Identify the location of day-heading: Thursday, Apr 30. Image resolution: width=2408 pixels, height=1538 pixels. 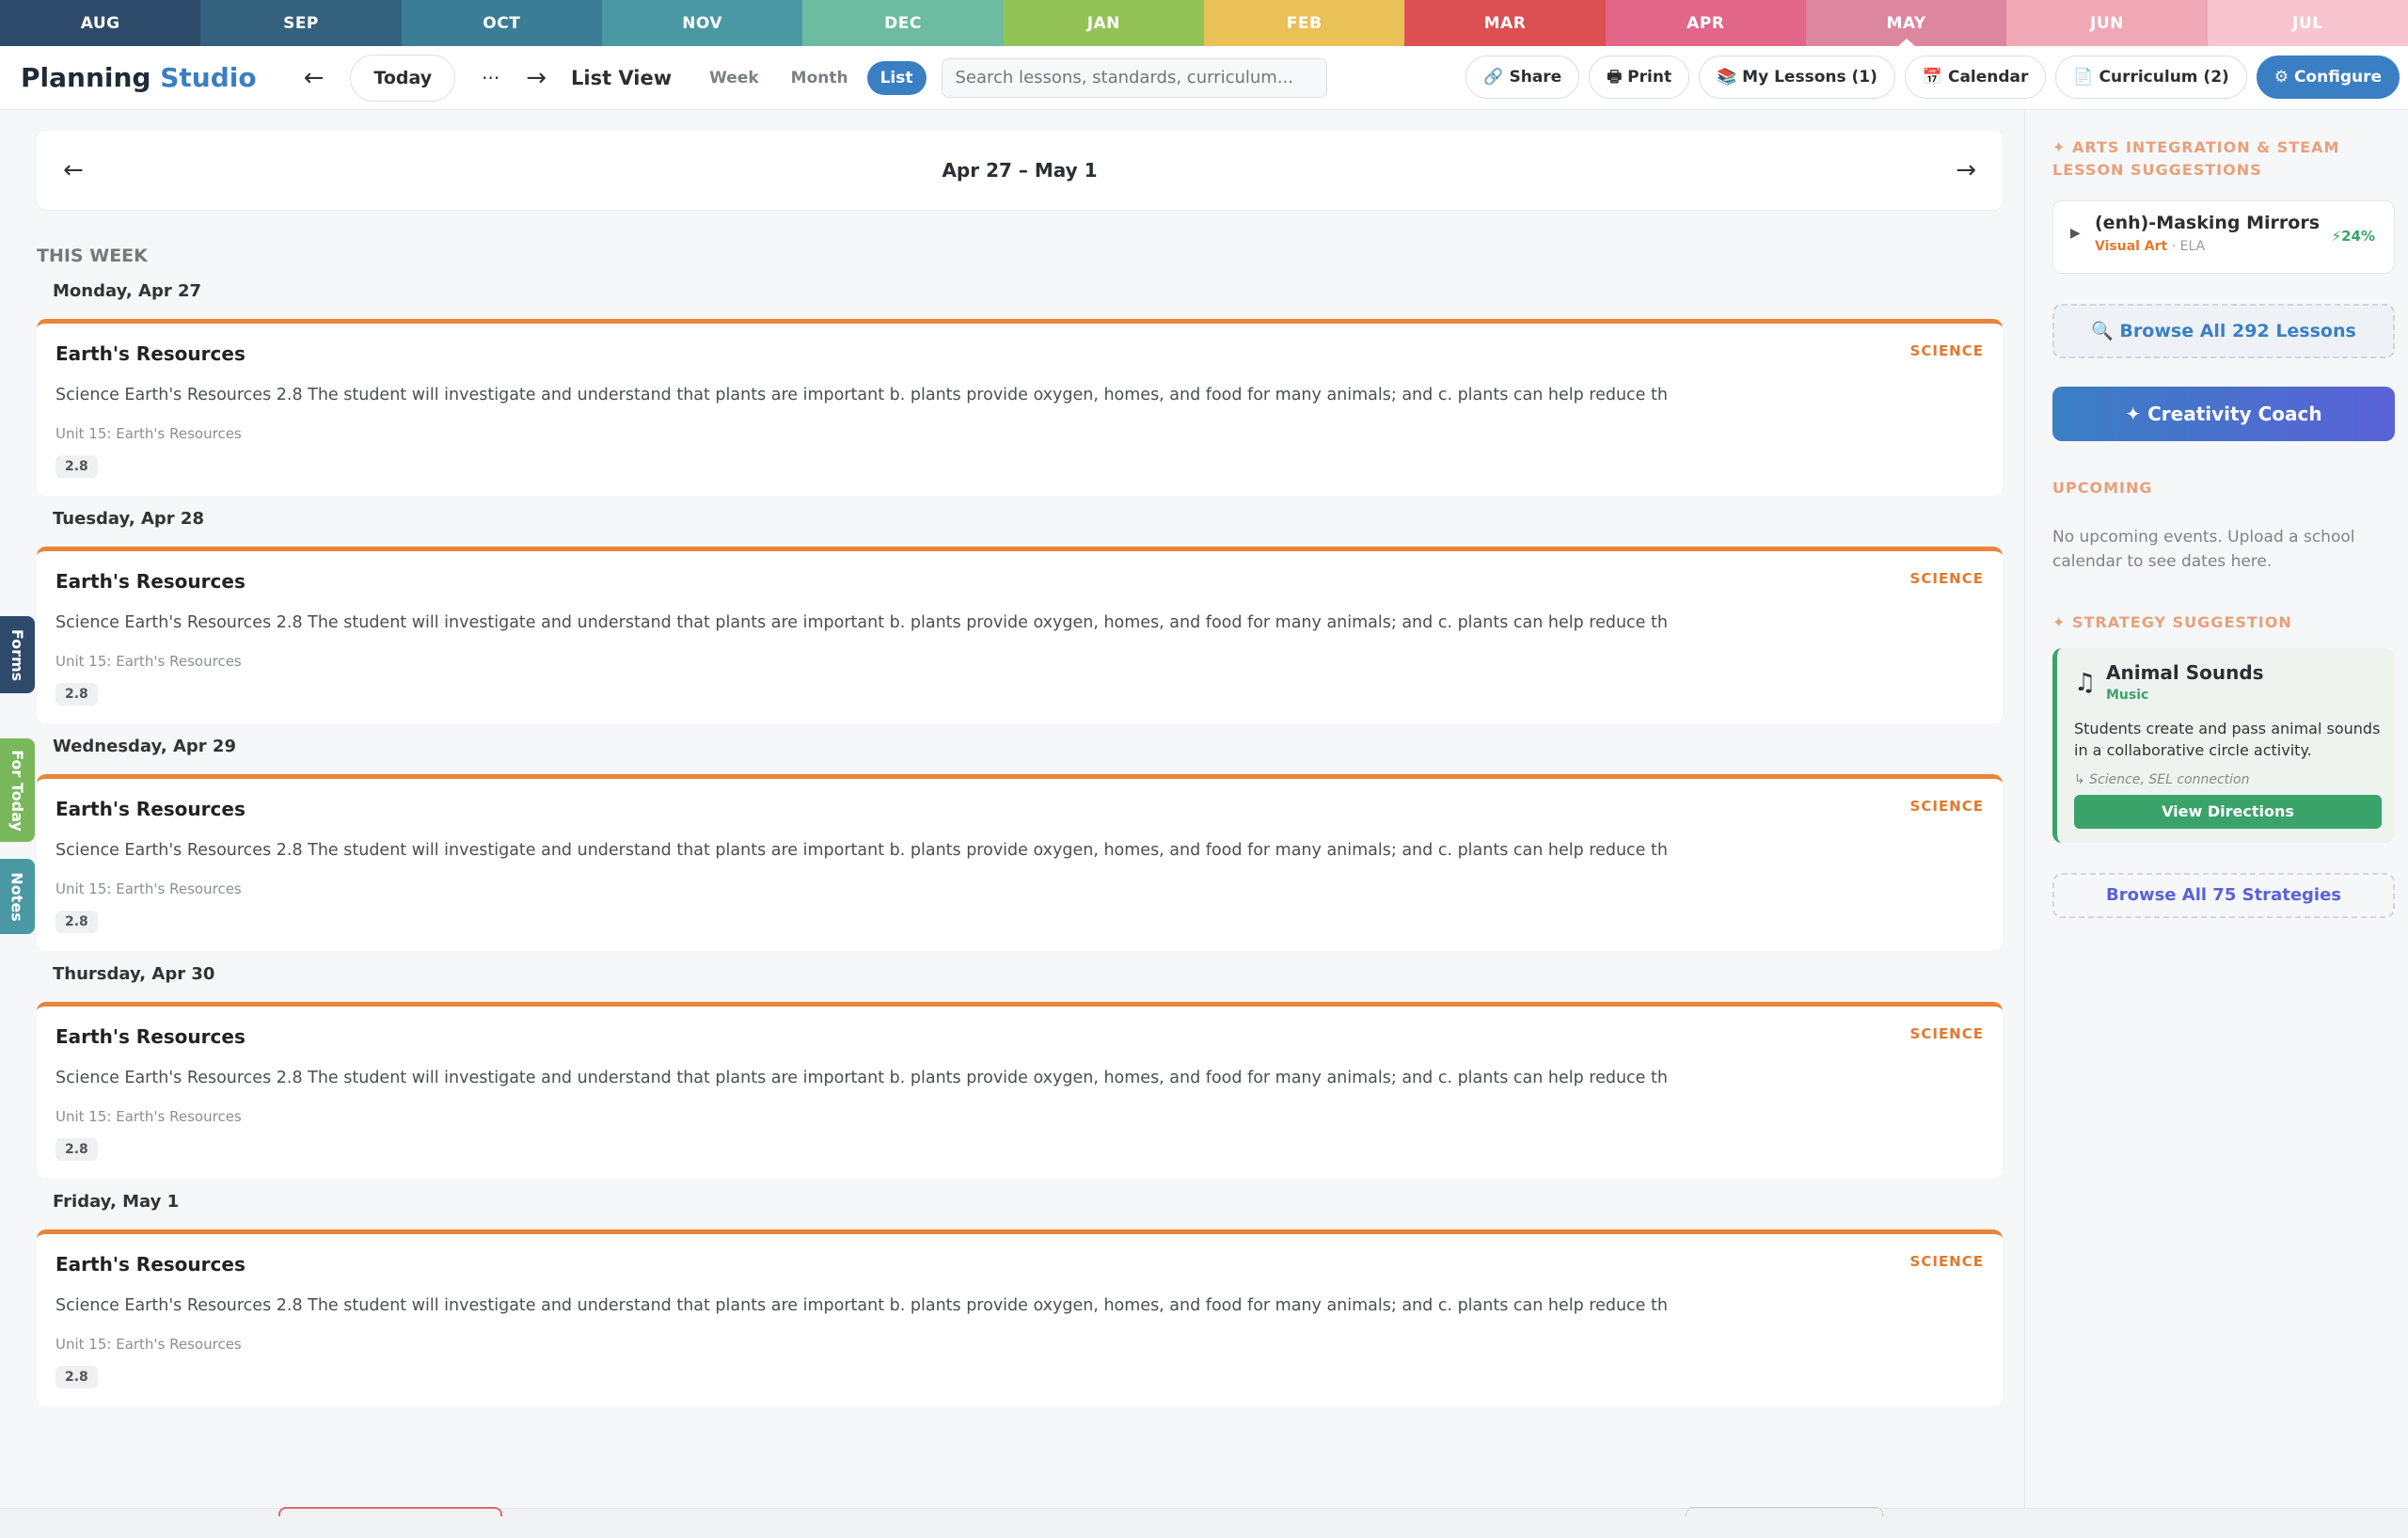
(134, 974).